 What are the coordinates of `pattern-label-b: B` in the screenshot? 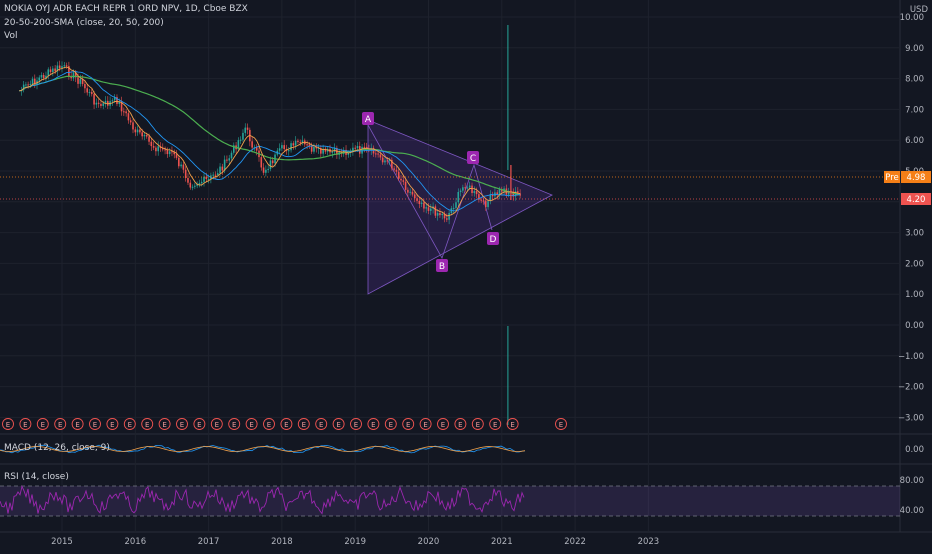 It's located at (442, 265).